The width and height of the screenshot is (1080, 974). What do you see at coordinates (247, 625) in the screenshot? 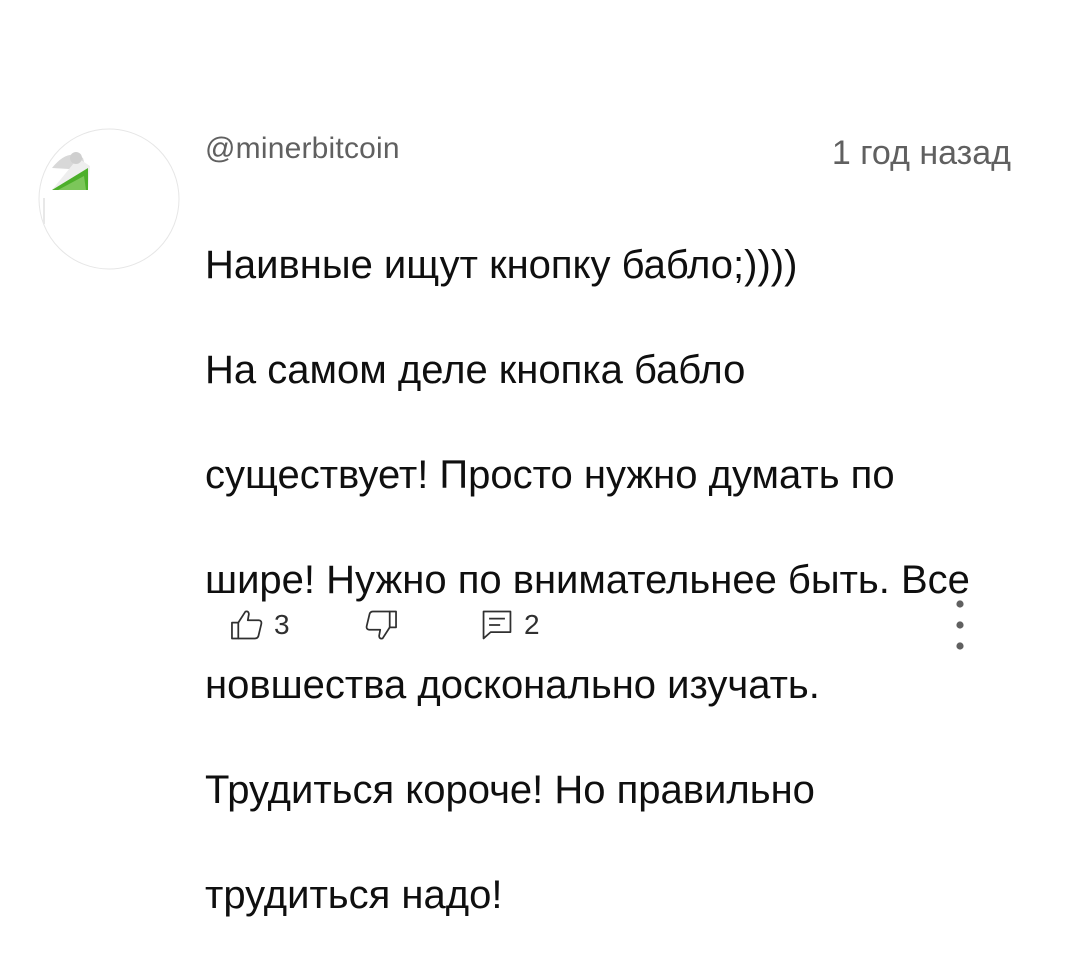
I see `thumbs-up-icon` at bounding box center [247, 625].